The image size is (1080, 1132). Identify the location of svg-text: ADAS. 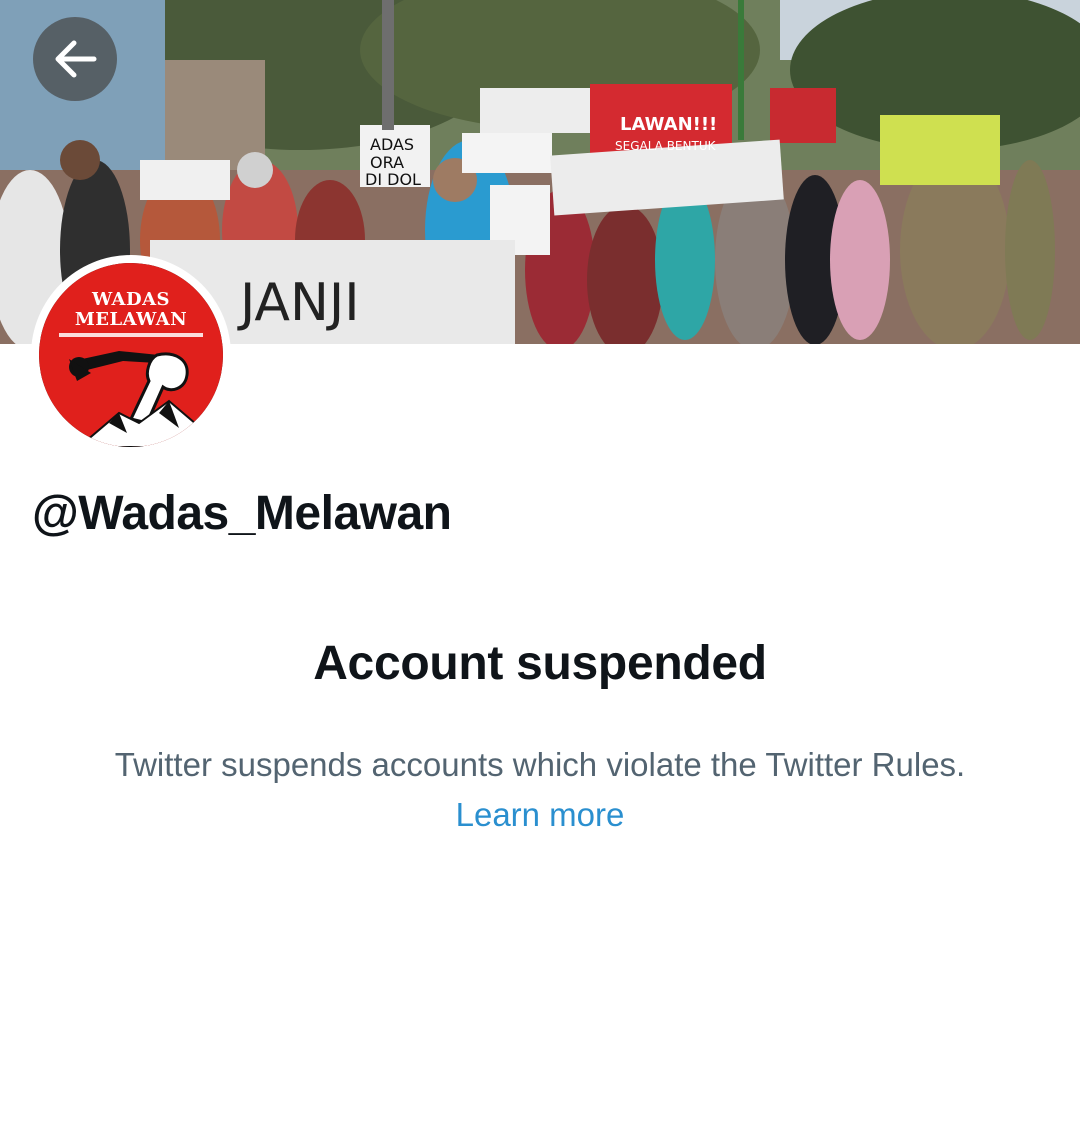
(392, 144).